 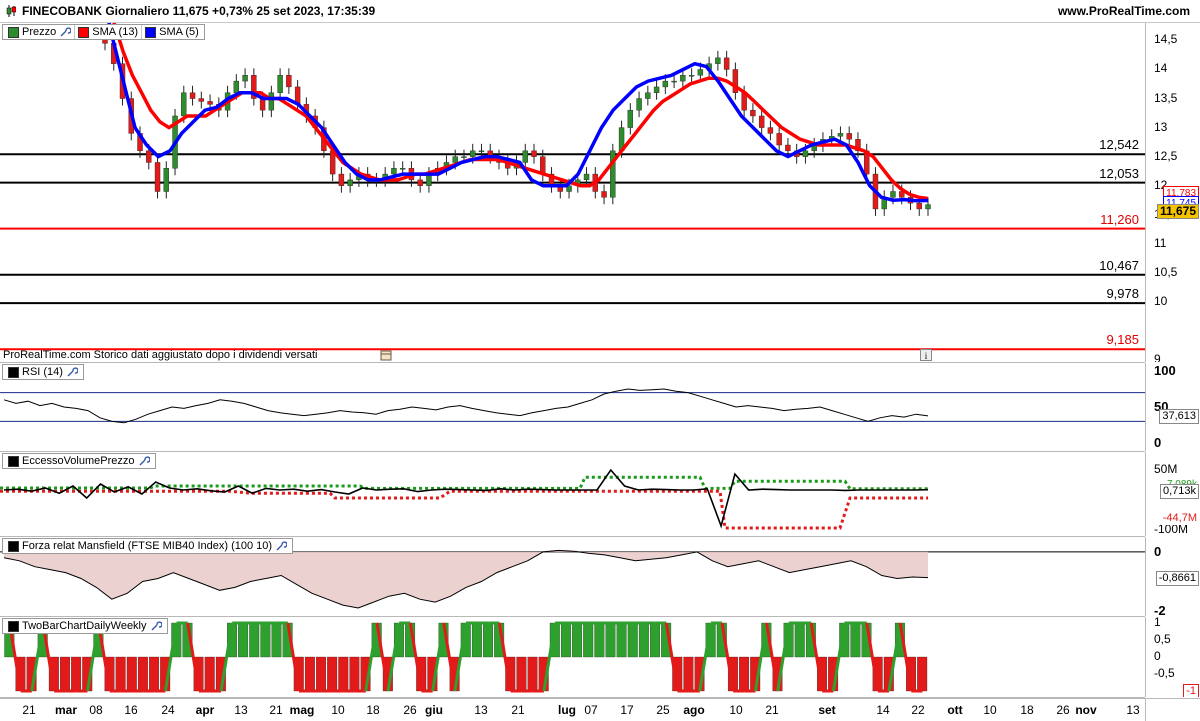 What do you see at coordinates (466, 657) in the screenshot?
I see `twobar-chart` at bounding box center [466, 657].